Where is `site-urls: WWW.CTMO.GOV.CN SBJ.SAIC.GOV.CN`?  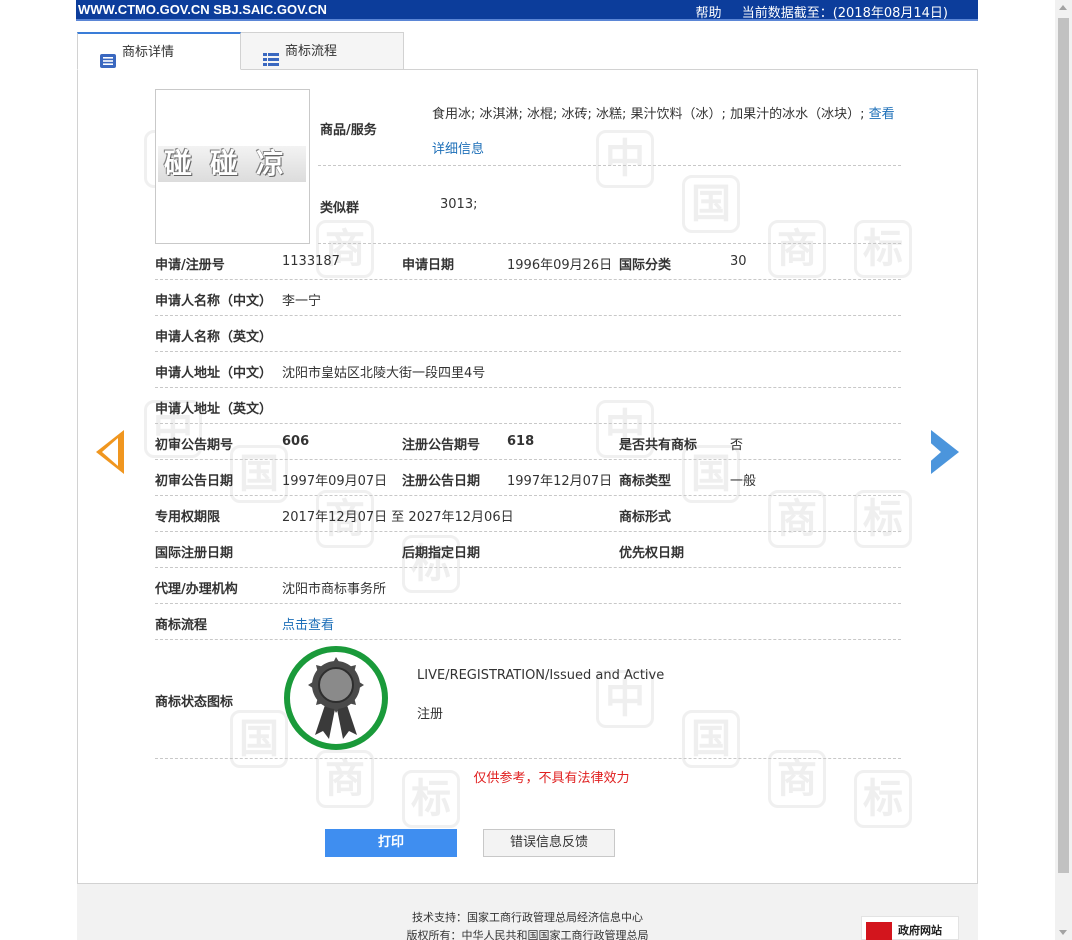
site-urls: WWW.CTMO.GOV.CN SBJ.SAIC.GOV.CN is located at coordinates (202, 9).